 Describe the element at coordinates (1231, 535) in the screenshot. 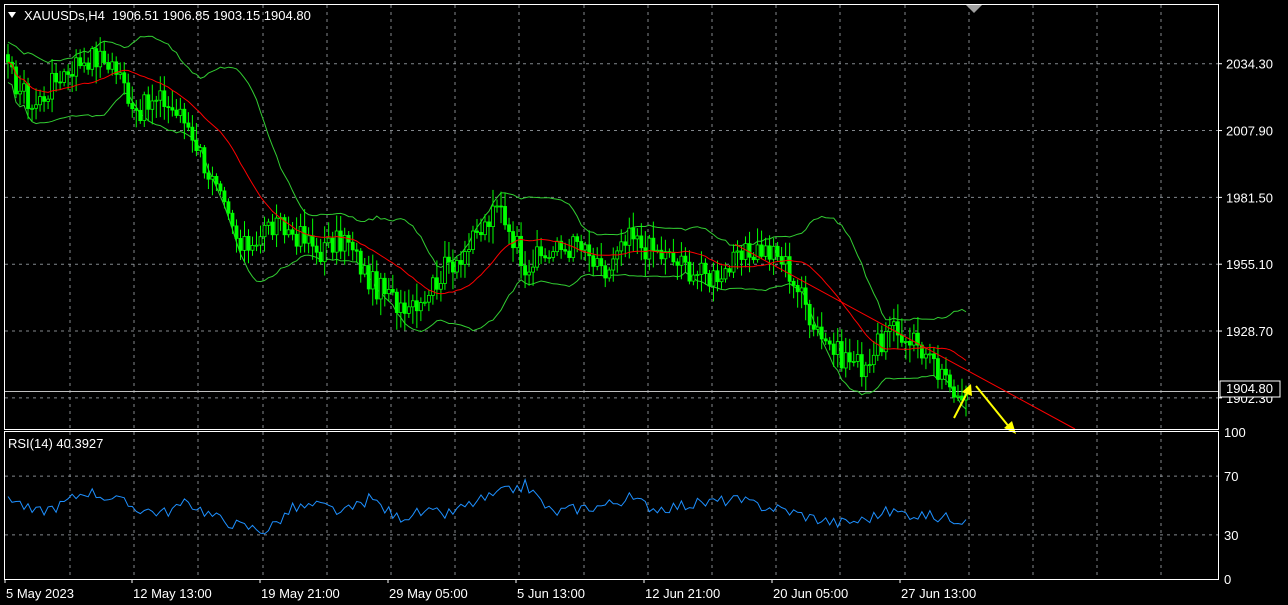

I see `rsi-tick-label: 30` at that location.